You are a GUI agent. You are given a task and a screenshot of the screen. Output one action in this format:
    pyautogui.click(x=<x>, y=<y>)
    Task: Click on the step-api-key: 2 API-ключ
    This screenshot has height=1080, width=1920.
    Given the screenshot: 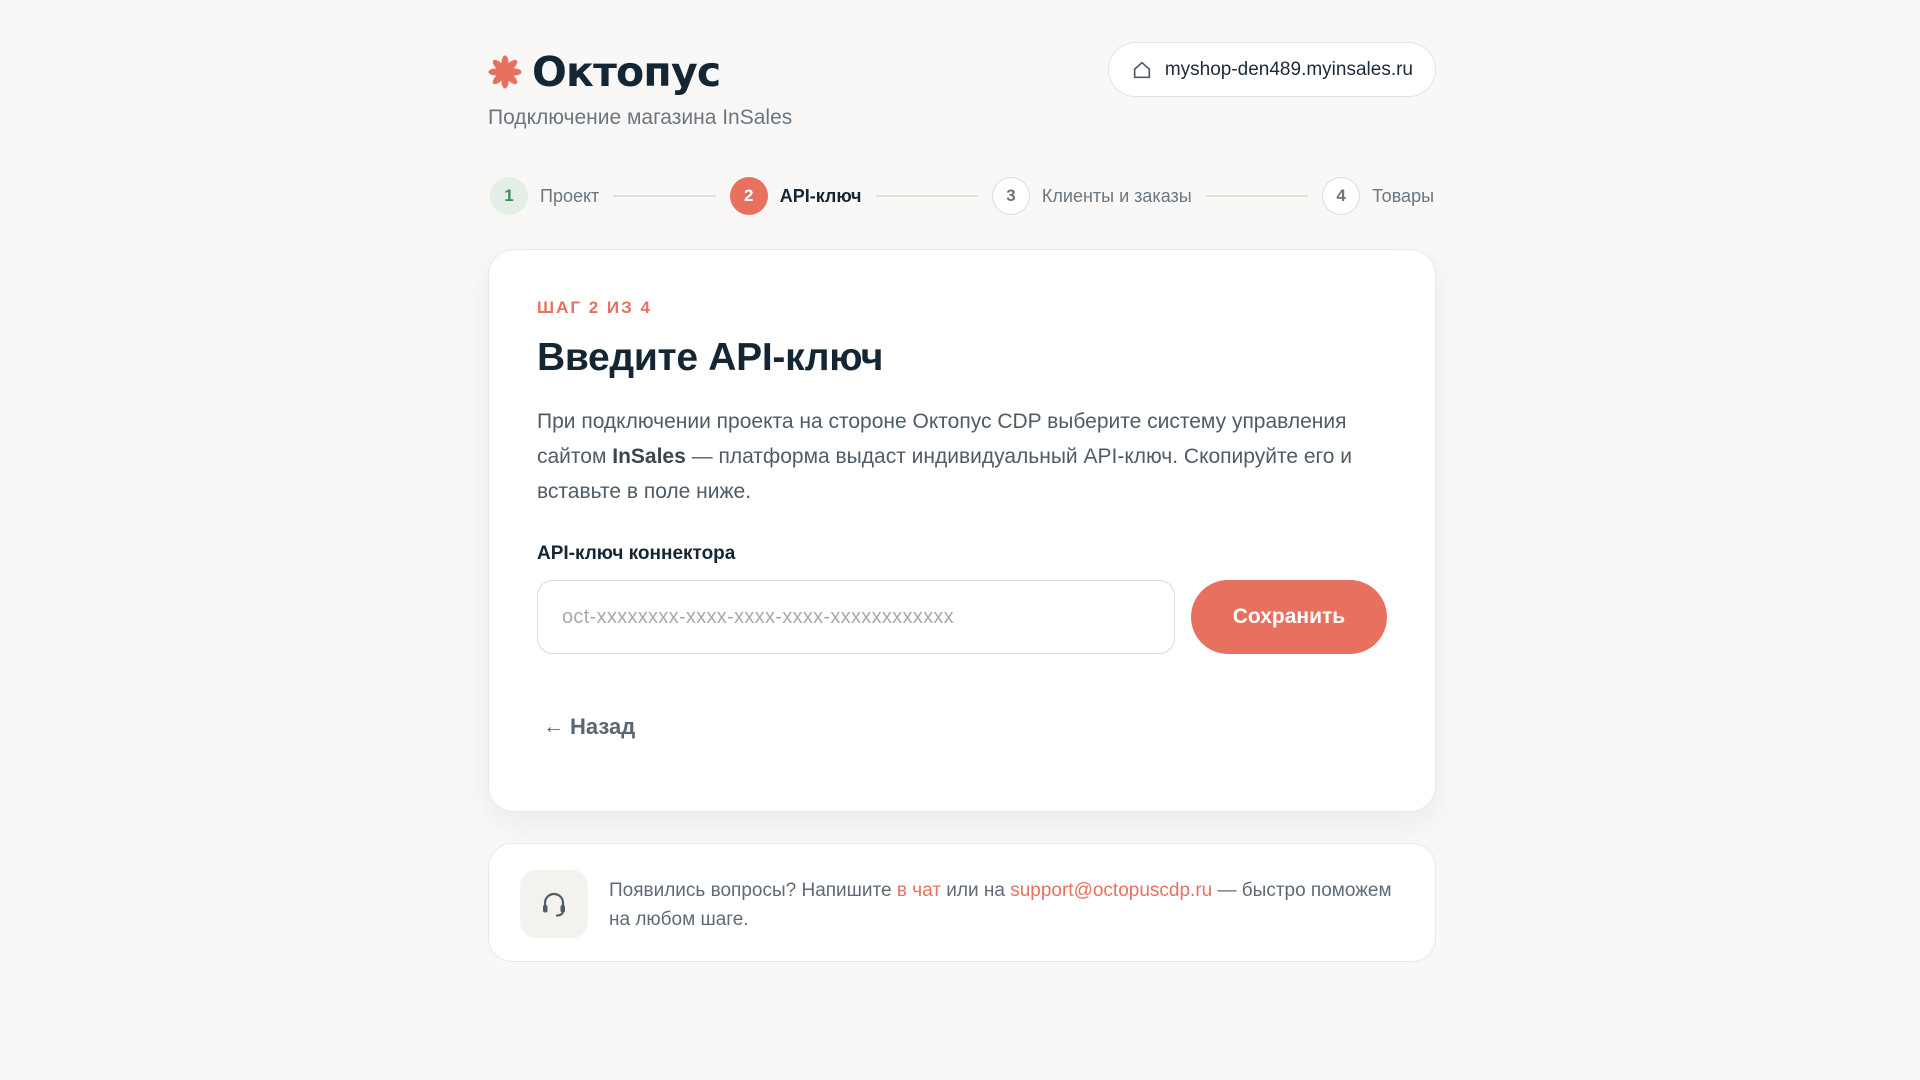 What is the action you would take?
    pyautogui.click(x=795, y=196)
    